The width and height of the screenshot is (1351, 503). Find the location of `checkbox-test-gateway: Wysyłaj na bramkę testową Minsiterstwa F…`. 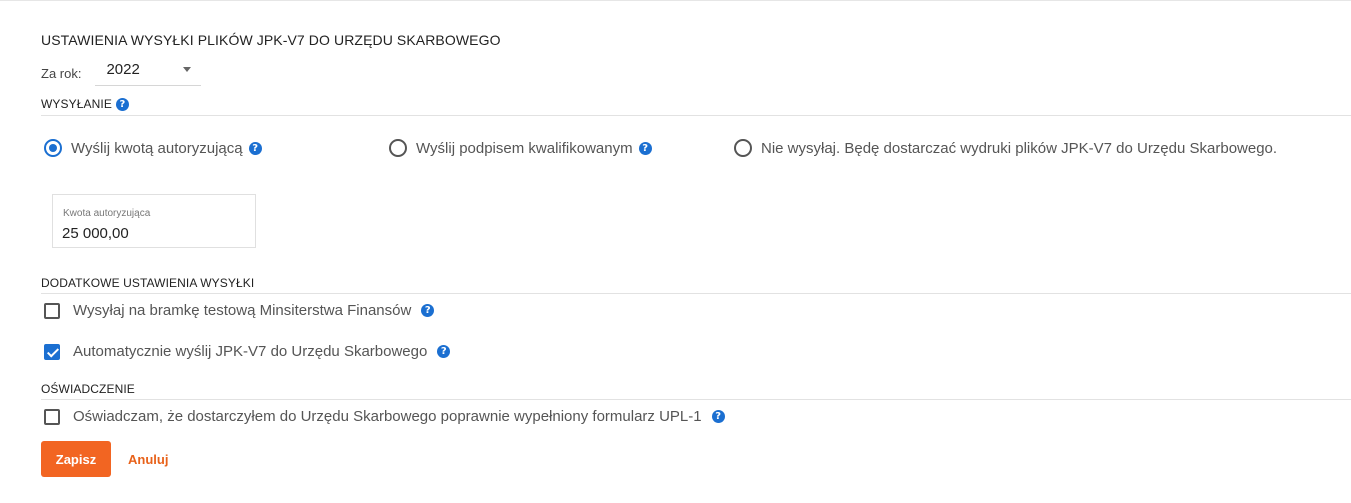

checkbox-test-gateway: Wysyłaj na bramkę testową Minsiterstwa F… is located at coordinates (239, 310).